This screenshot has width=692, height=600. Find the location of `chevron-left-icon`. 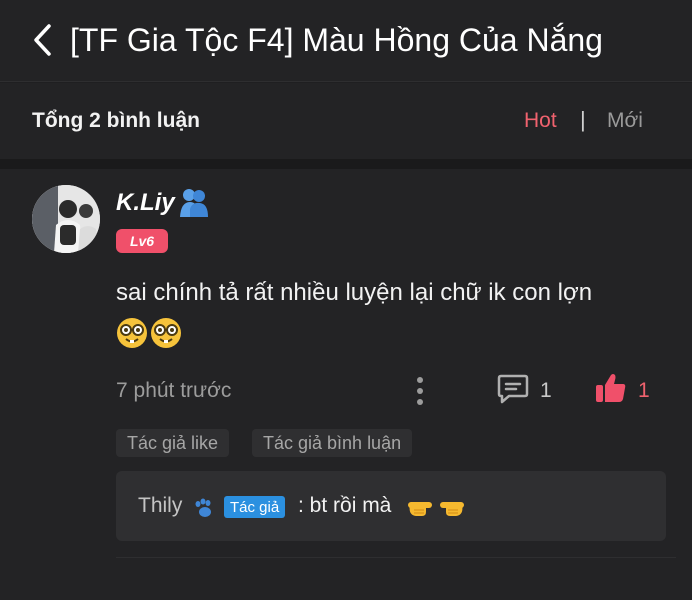

chevron-left-icon is located at coordinates (42, 40).